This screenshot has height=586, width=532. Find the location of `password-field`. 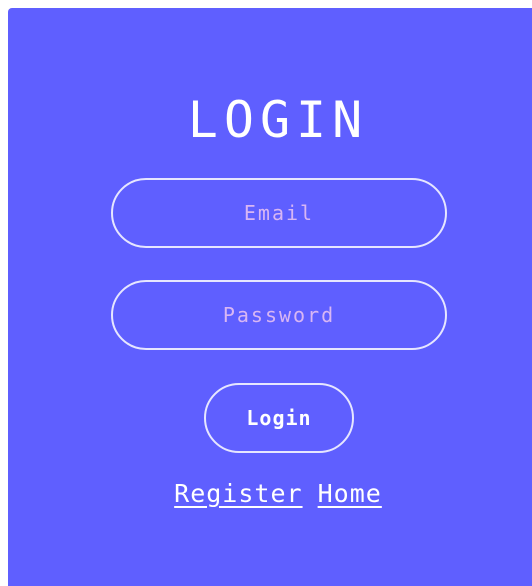

password-field is located at coordinates (279, 315).